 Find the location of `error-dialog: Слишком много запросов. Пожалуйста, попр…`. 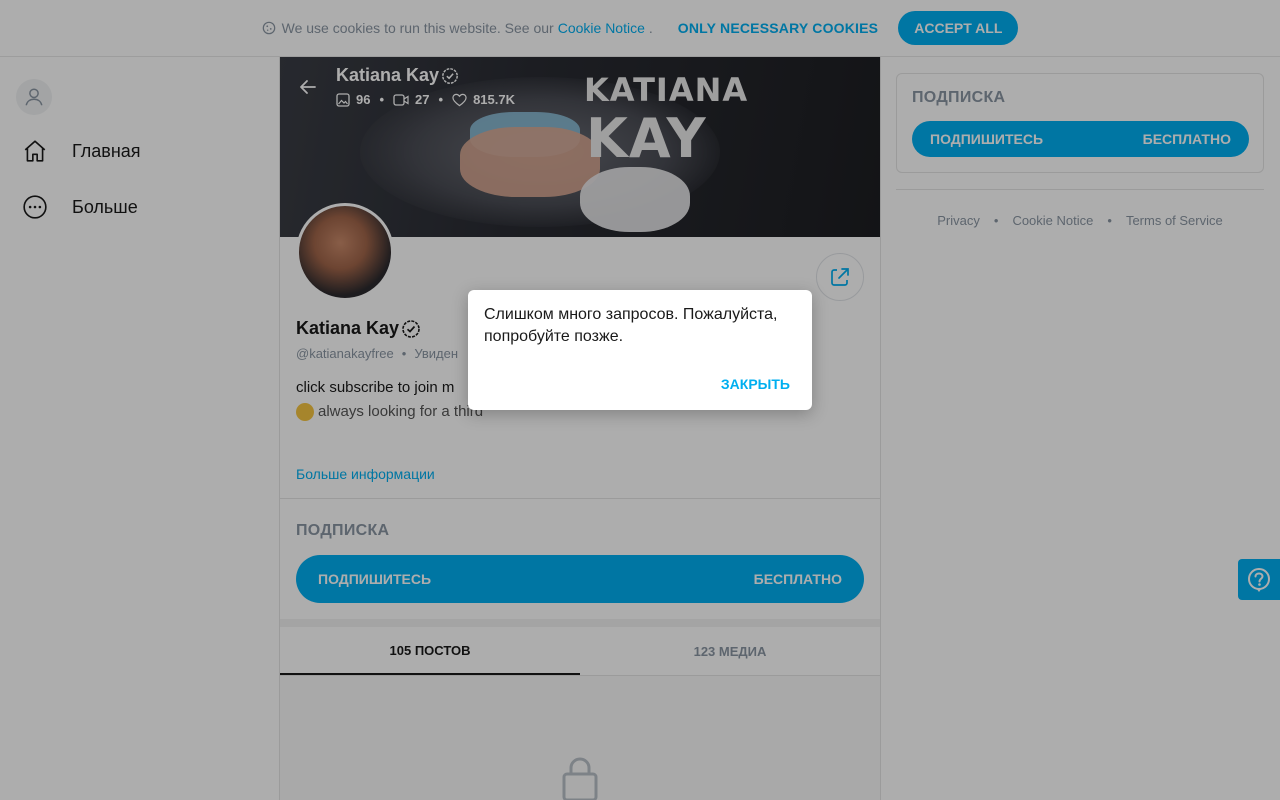

error-dialog: Слишком много запросов. Пожалуйста, попр… is located at coordinates (640, 350).